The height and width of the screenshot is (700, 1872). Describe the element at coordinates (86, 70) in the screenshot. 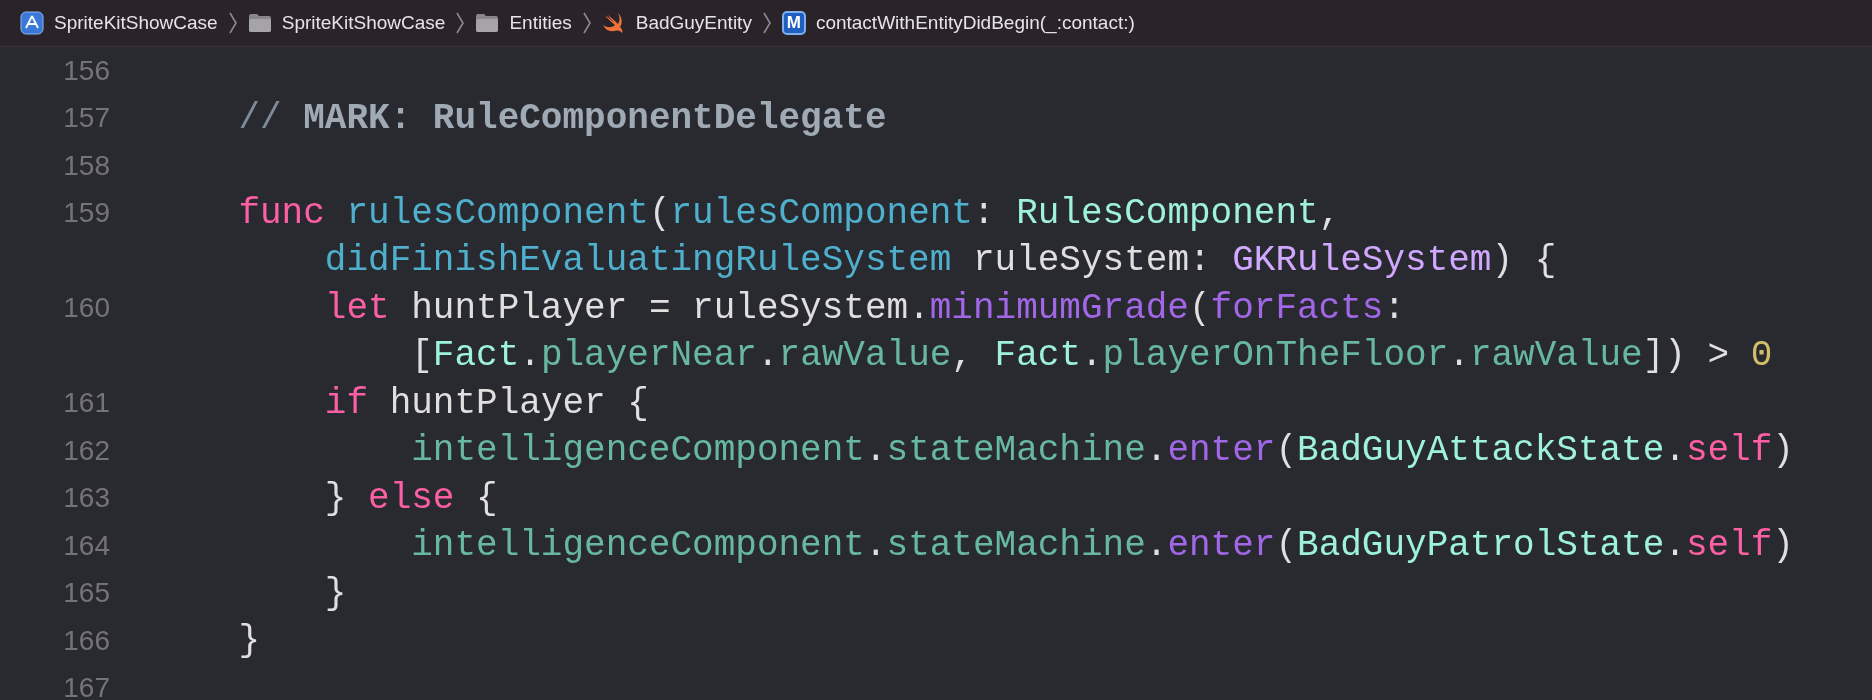

I see `line-number: 156` at that location.